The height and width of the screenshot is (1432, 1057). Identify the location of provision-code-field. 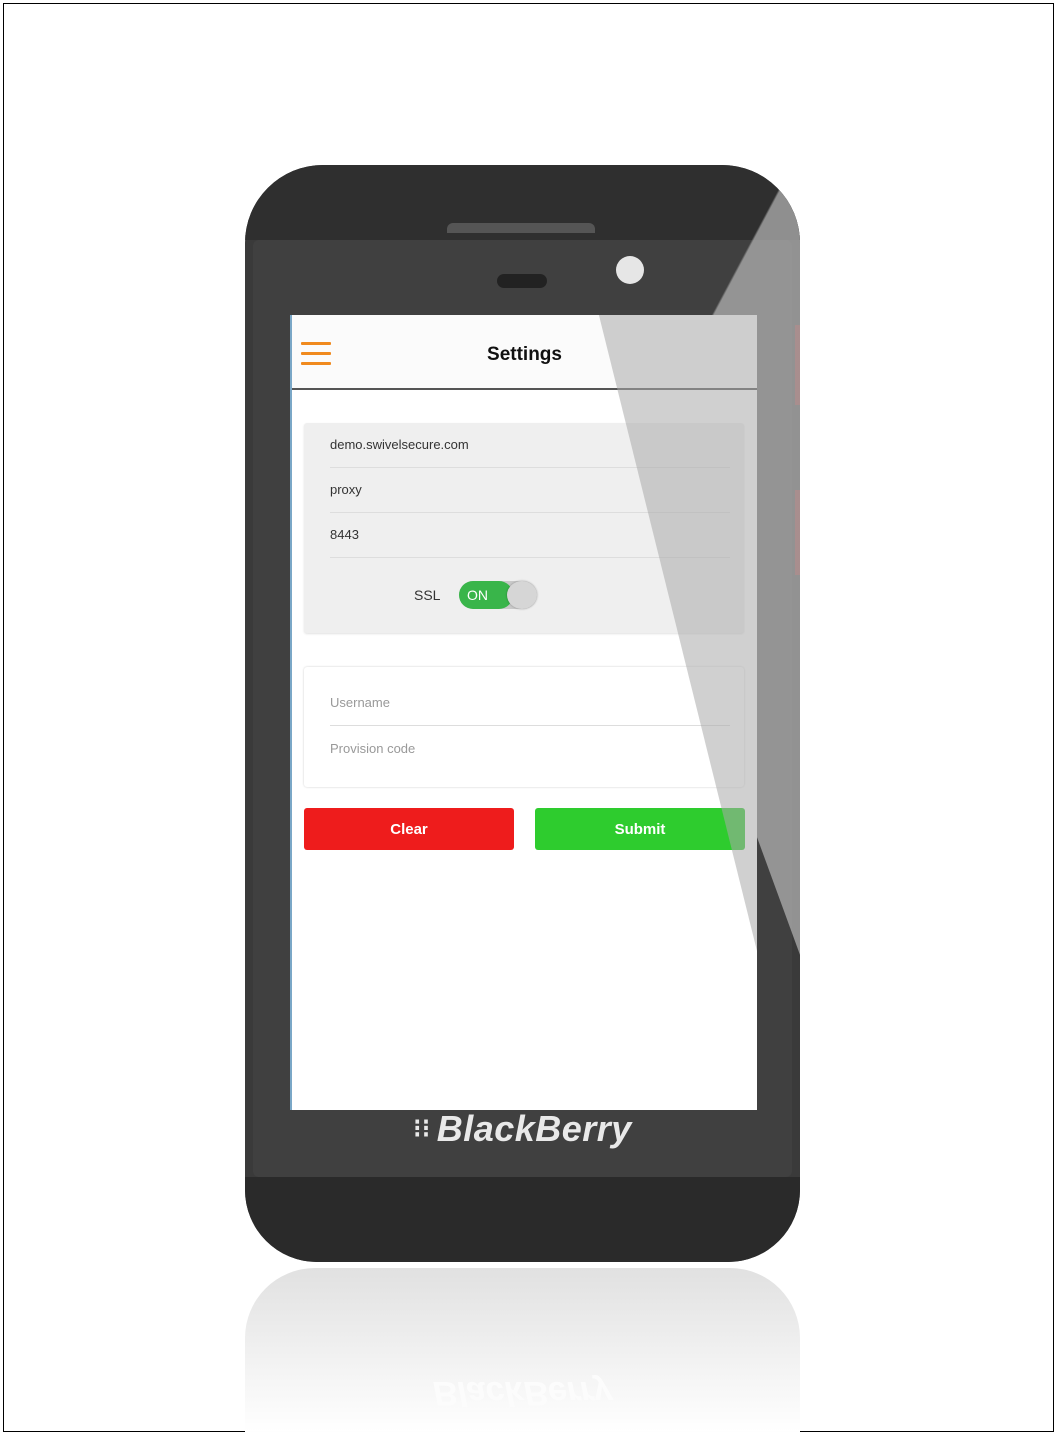
(530, 749).